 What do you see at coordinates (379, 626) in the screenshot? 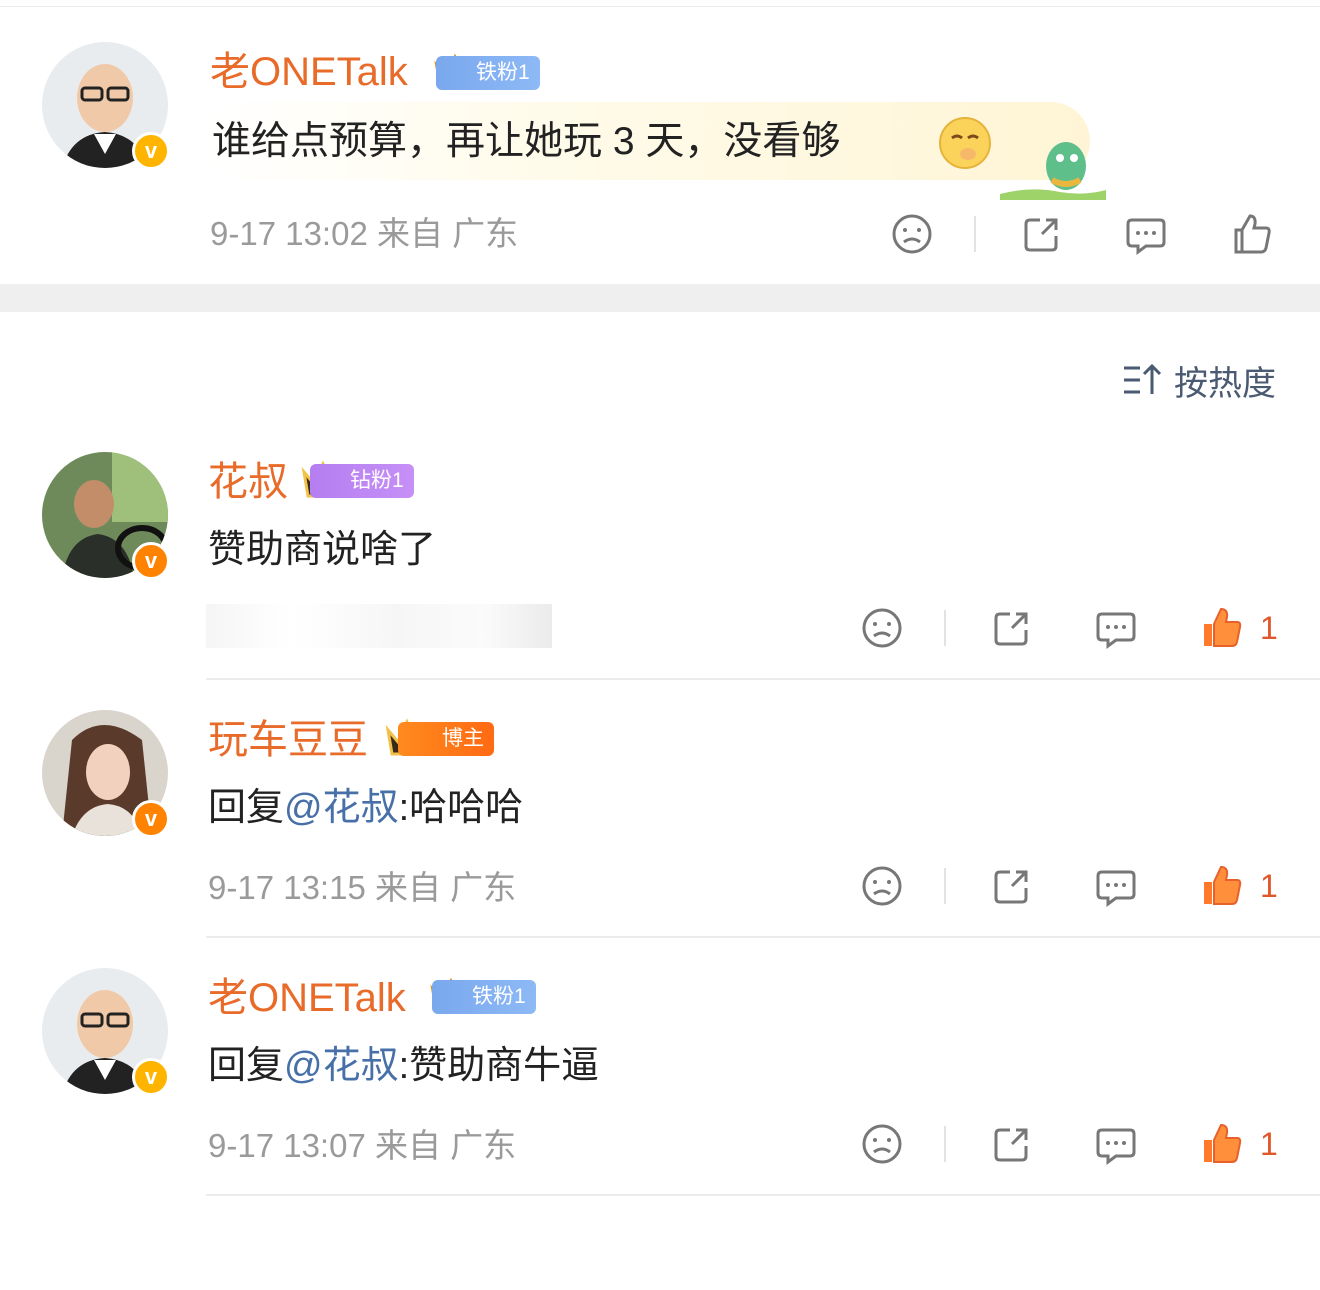
I see `comment-meta-blurred` at bounding box center [379, 626].